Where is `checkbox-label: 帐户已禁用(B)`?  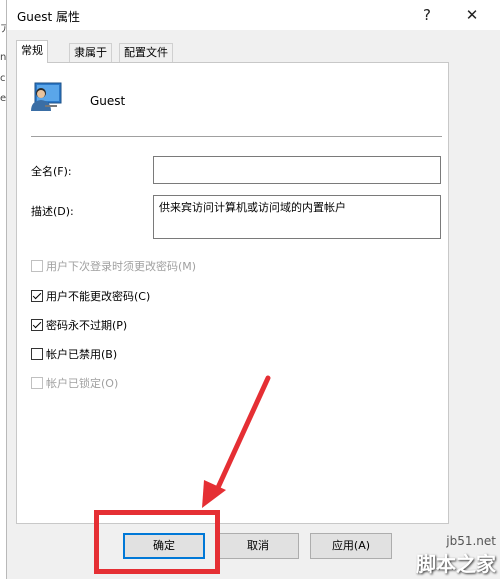
checkbox-label: 帐户已禁用(B) is located at coordinates (82, 354).